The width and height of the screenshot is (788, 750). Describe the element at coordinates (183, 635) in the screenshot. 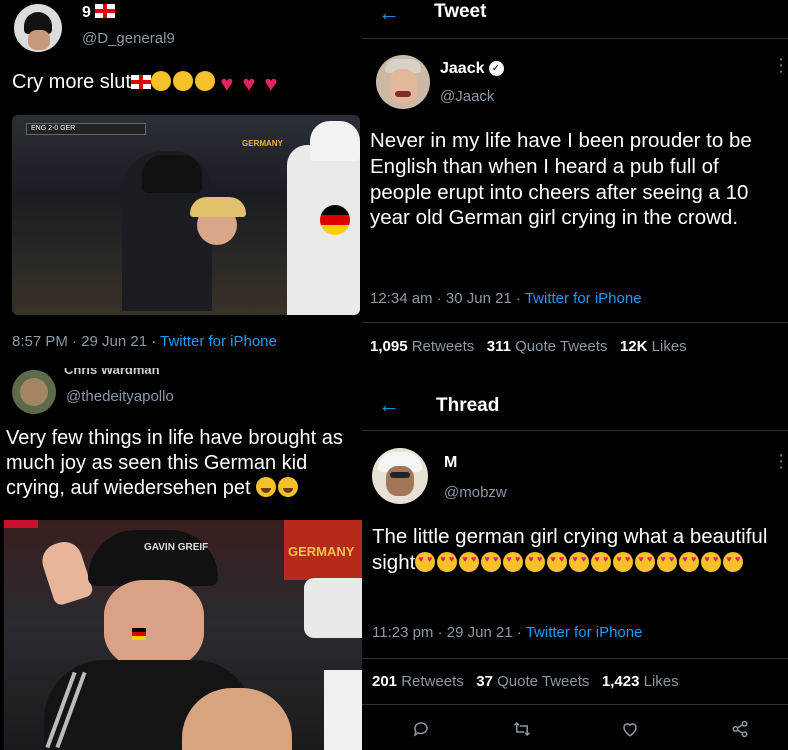

I see `tweet-photo: GAVIN GREIF GERMANY` at that location.